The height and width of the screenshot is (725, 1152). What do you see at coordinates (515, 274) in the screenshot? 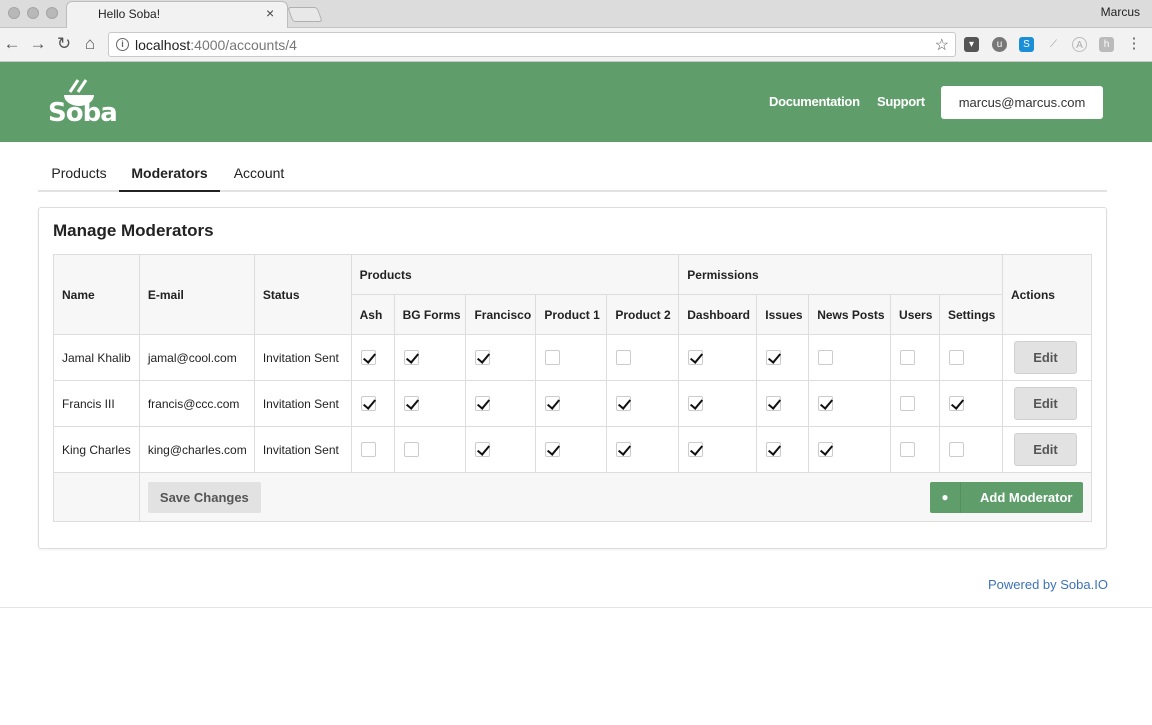
I see `products-group-header: Products` at bounding box center [515, 274].